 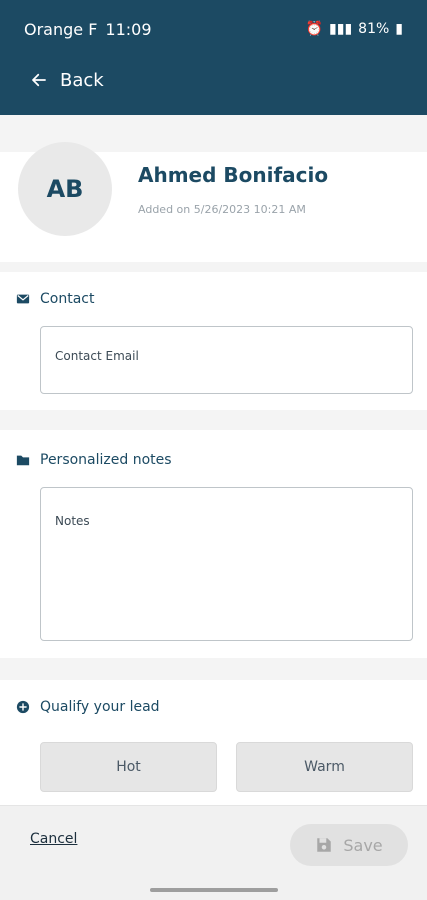 What do you see at coordinates (39, 80) in the screenshot?
I see `arrow-left-icon` at bounding box center [39, 80].